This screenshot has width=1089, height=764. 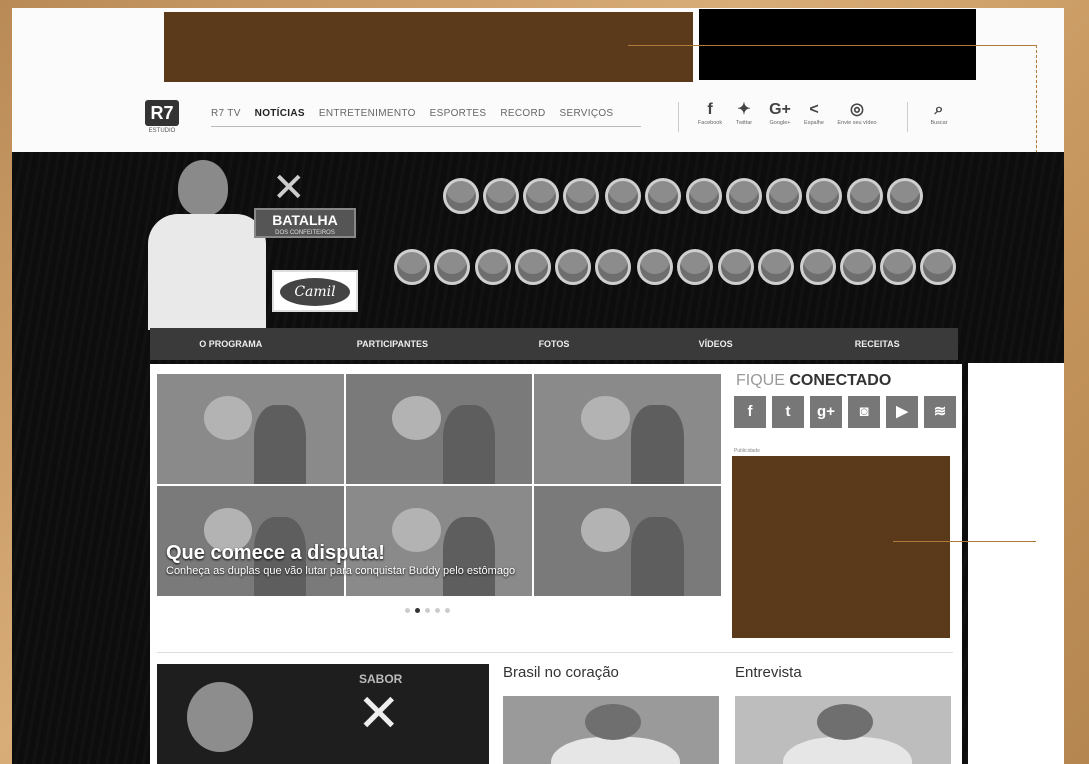 What do you see at coordinates (323, 714) in the screenshot?
I see `featured-video-thumb: SABOR ✕` at bounding box center [323, 714].